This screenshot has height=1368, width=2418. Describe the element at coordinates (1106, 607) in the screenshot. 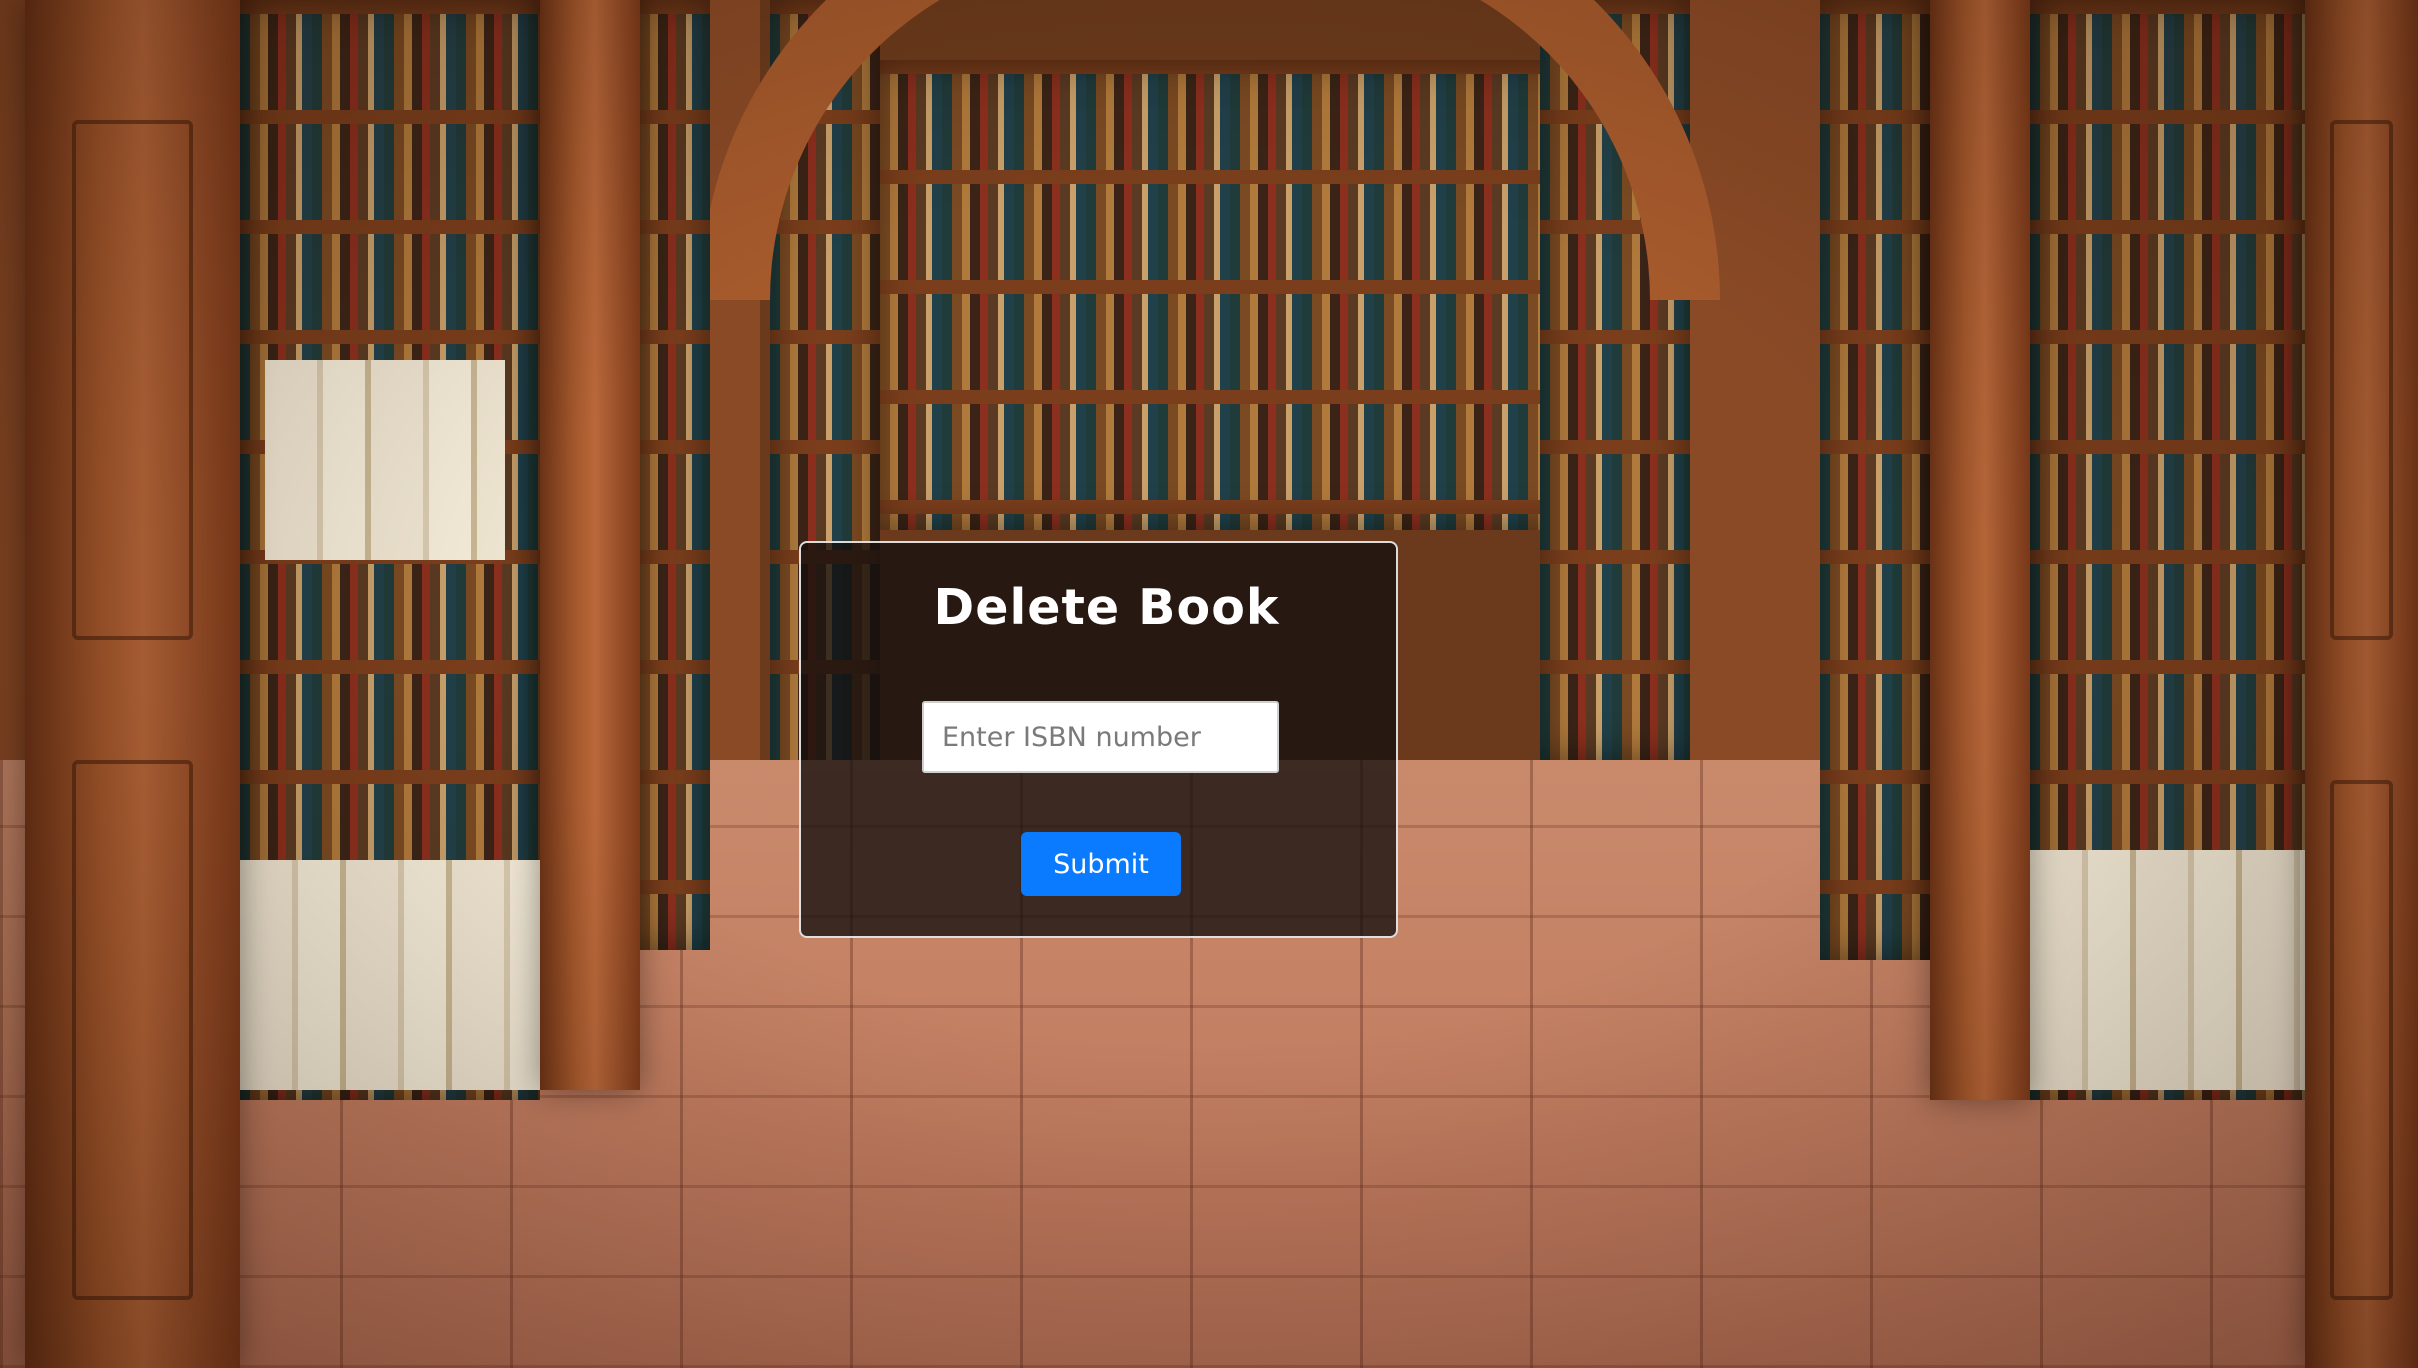

I see `page-title: Delete Book` at that location.